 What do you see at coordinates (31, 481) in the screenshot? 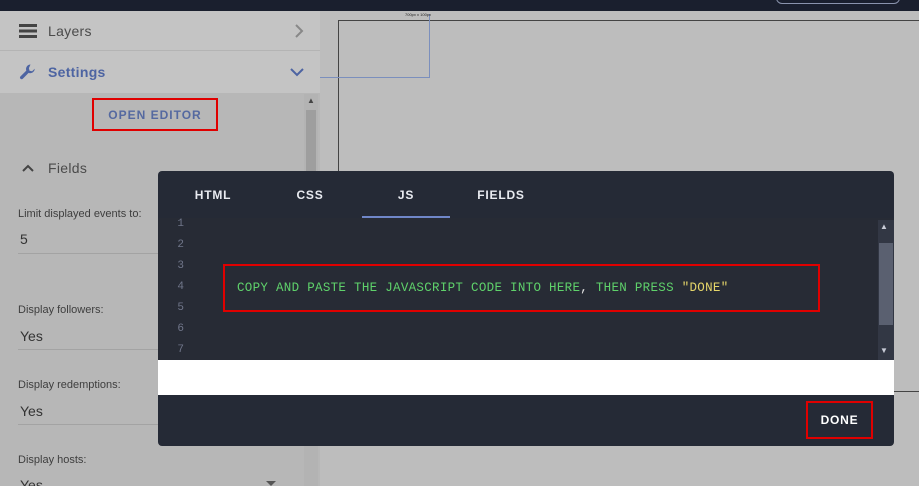
I see `display-hosts-select: Yes` at bounding box center [31, 481].